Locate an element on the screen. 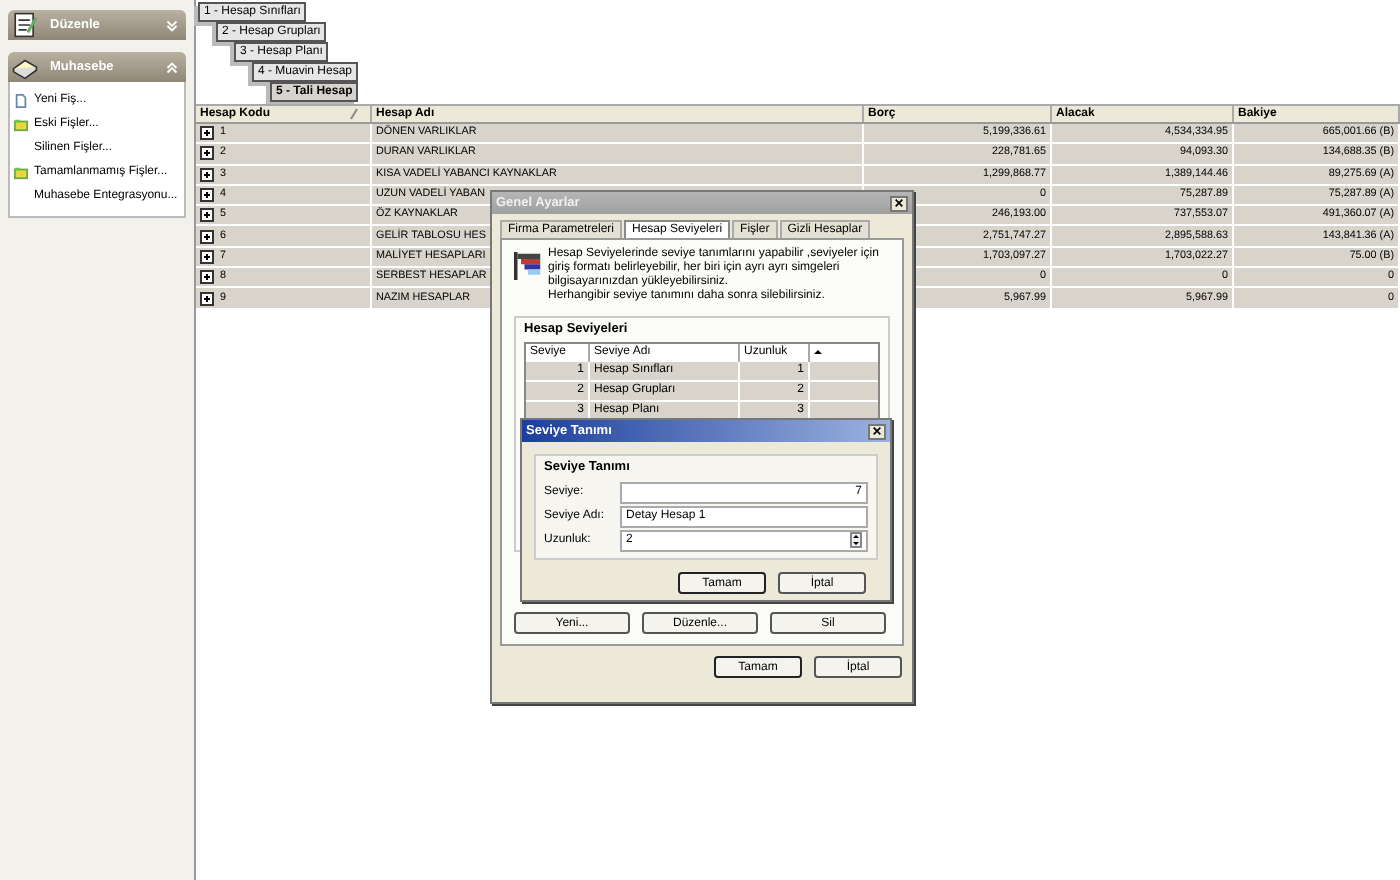 The width and height of the screenshot is (1400, 880). sort-icon is located at coordinates (354, 114).